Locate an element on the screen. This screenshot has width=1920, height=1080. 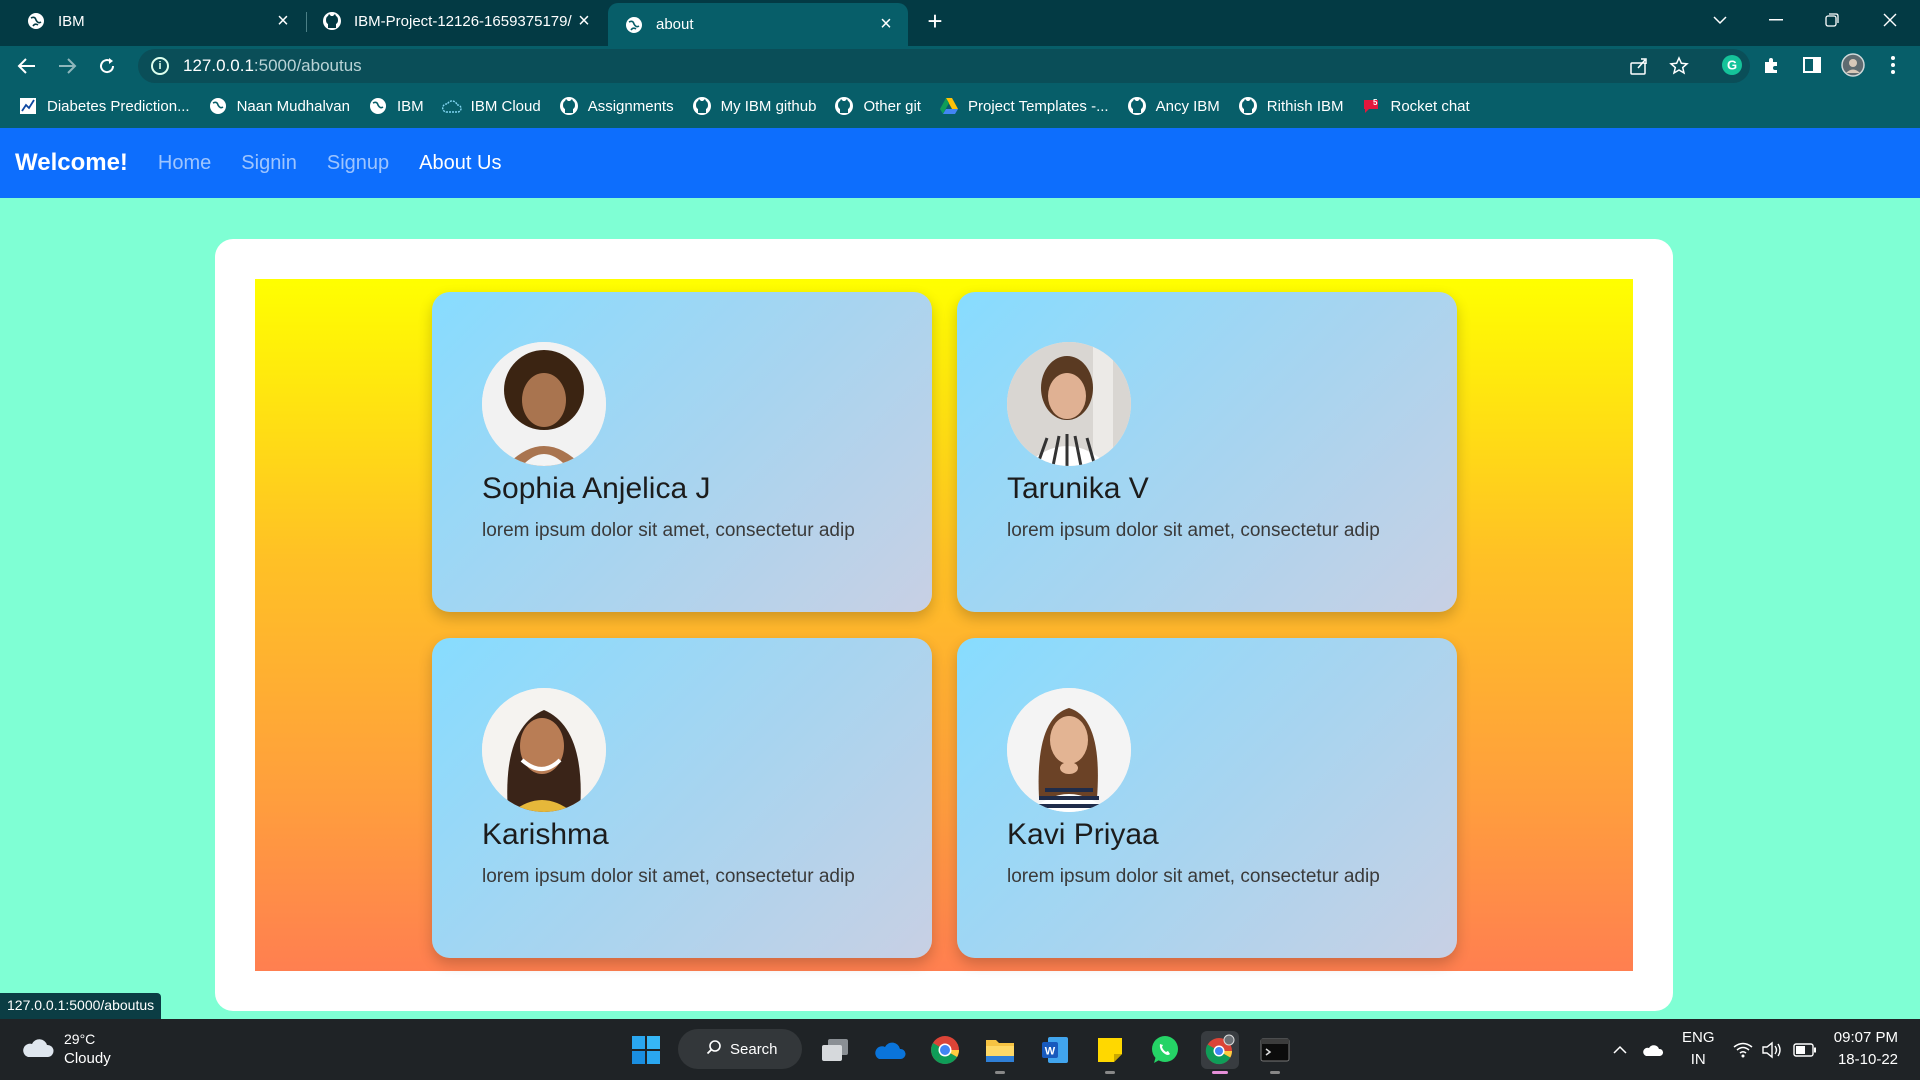
input-language-indicator: ENG IN is located at coordinates (1698, 1049).